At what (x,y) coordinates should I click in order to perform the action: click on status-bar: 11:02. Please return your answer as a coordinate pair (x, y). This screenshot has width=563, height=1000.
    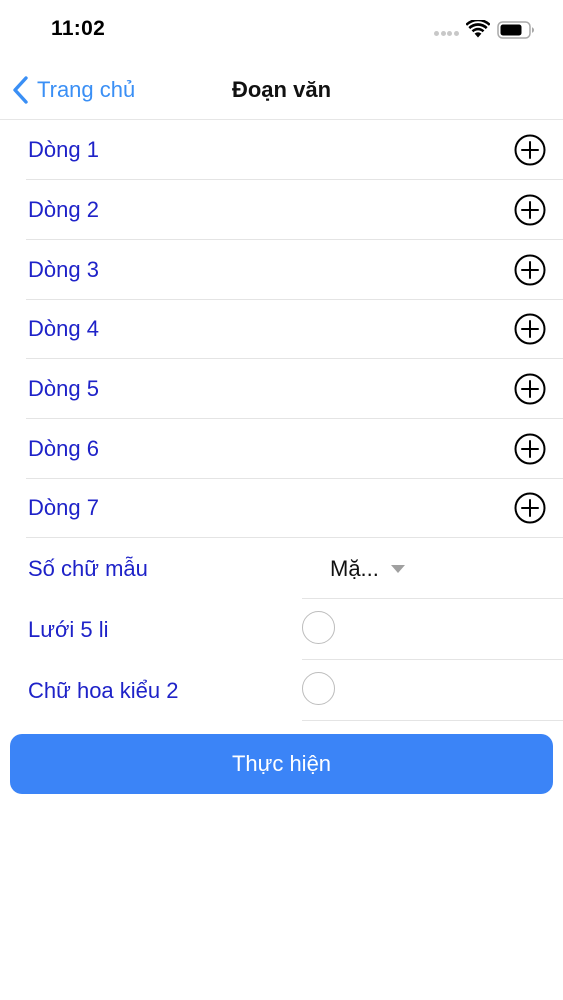
    Looking at the image, I should click on (281, 30).